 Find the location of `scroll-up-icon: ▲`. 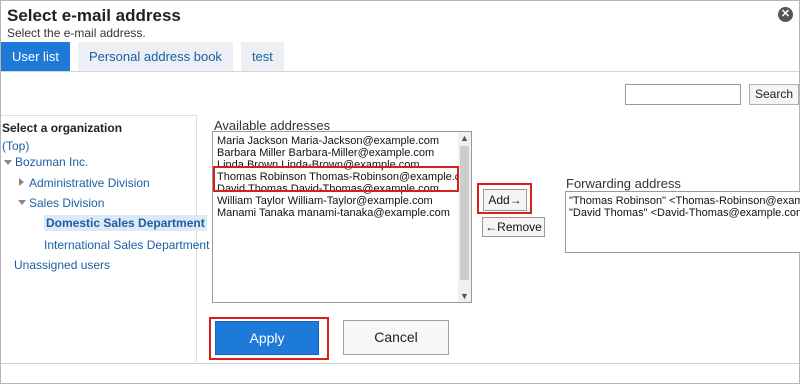

scroll-up-icon: ▲ is located at coordinates (464, 138).